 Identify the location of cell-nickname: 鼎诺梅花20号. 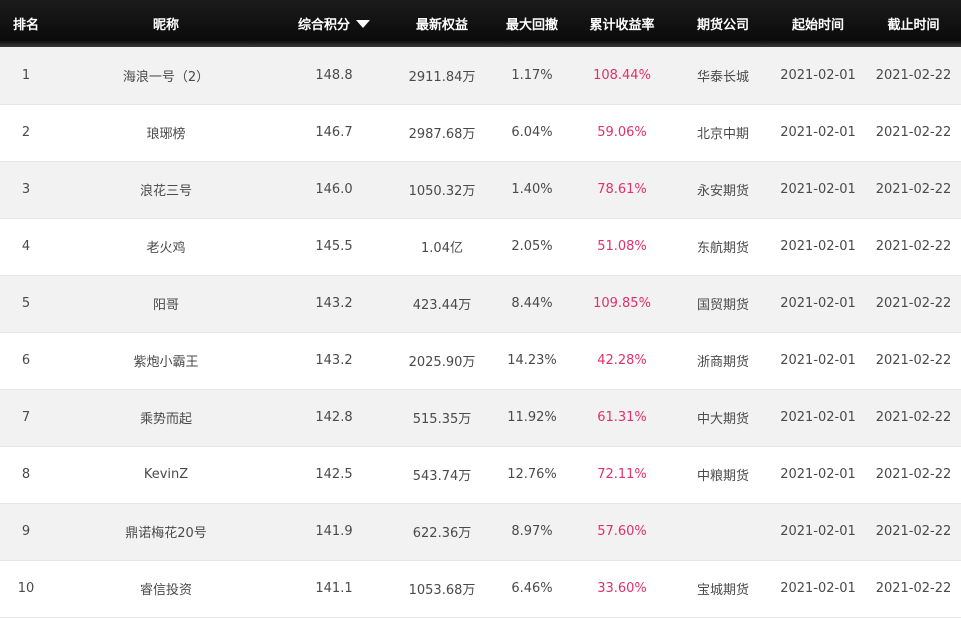
(166, 531).